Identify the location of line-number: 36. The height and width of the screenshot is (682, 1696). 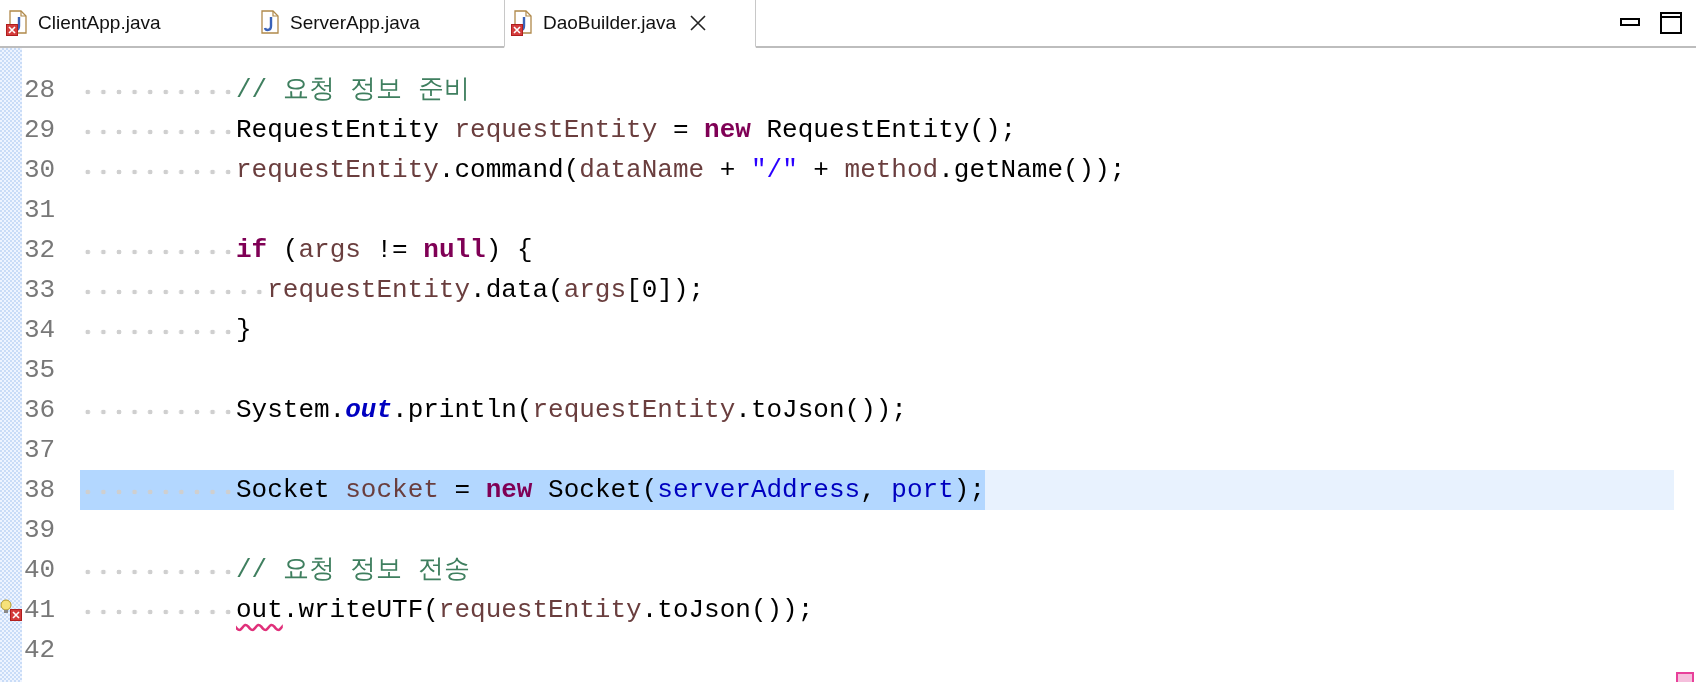
(40, 410).